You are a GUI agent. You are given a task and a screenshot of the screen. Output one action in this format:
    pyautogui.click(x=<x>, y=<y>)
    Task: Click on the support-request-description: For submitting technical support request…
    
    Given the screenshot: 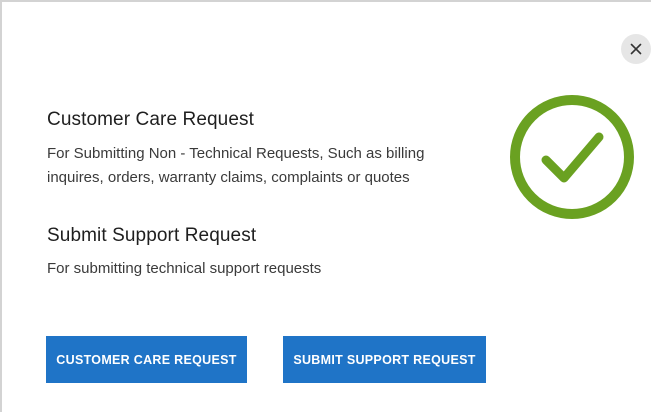 What is the action you would take?
    pyautogui.click(x=184, y=268)
    